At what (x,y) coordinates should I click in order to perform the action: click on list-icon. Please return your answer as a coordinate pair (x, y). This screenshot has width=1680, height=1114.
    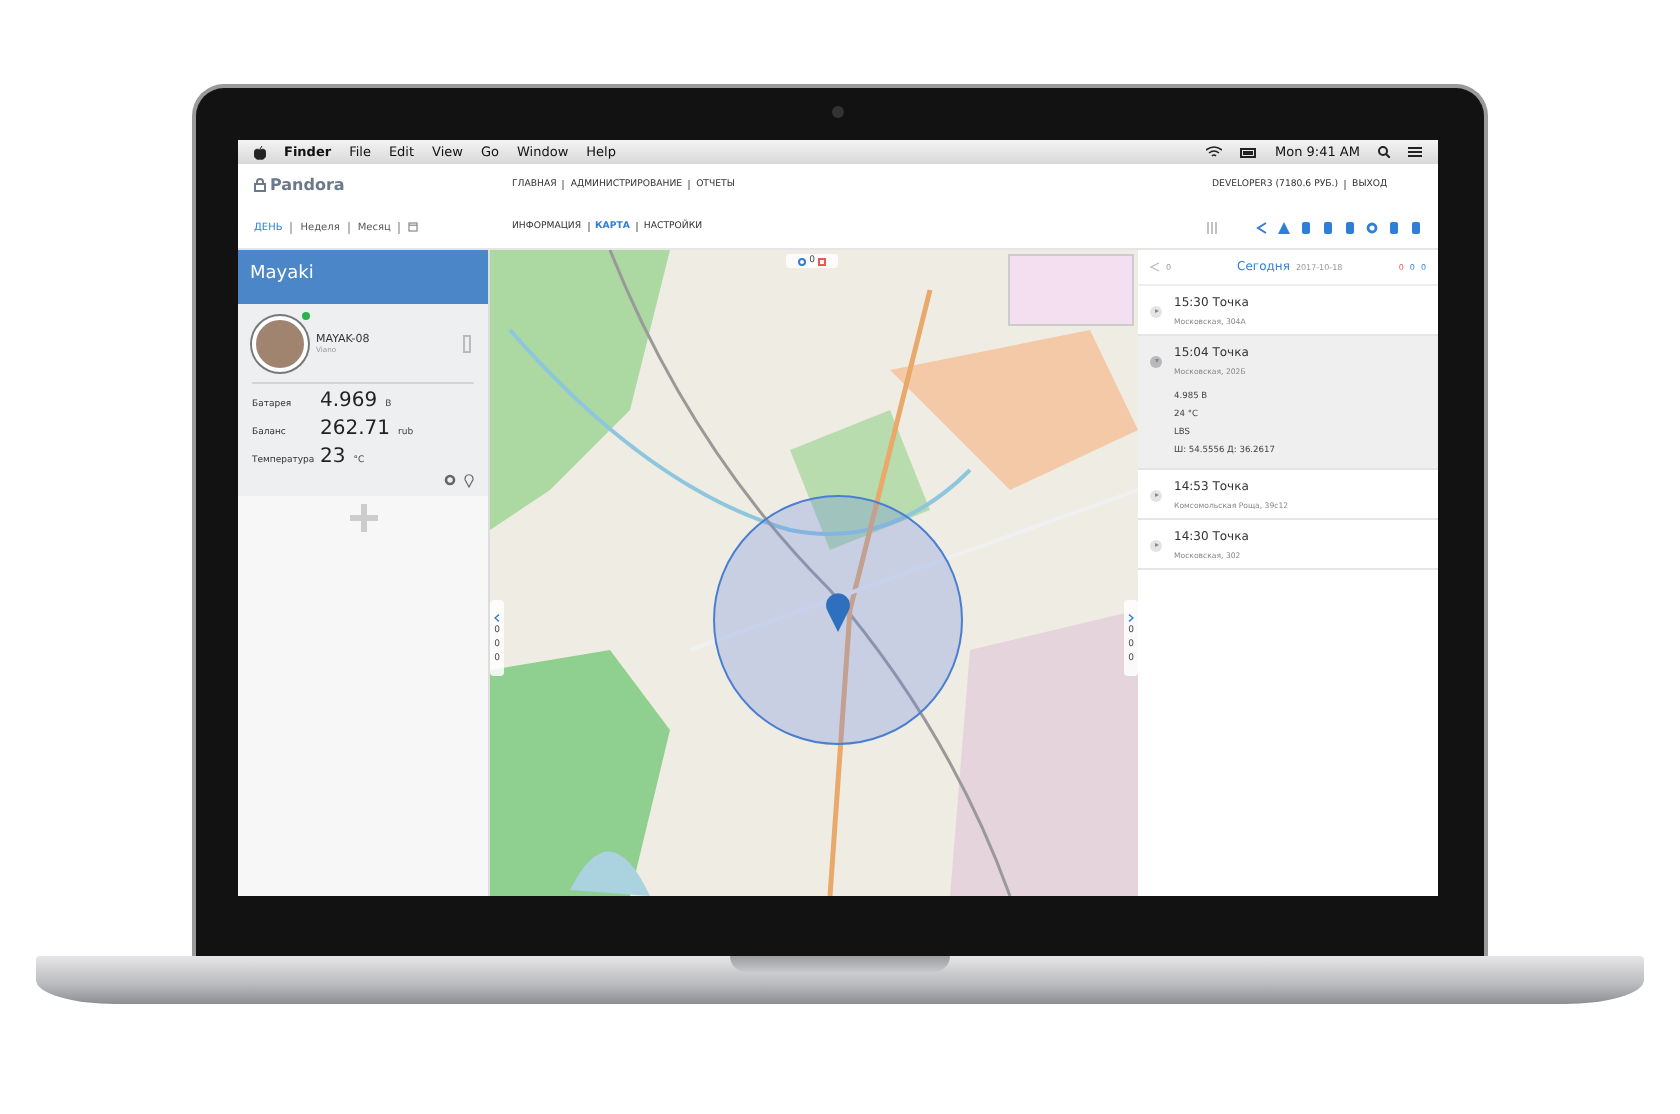
    Looking at the image, I should click on (1415, 152).